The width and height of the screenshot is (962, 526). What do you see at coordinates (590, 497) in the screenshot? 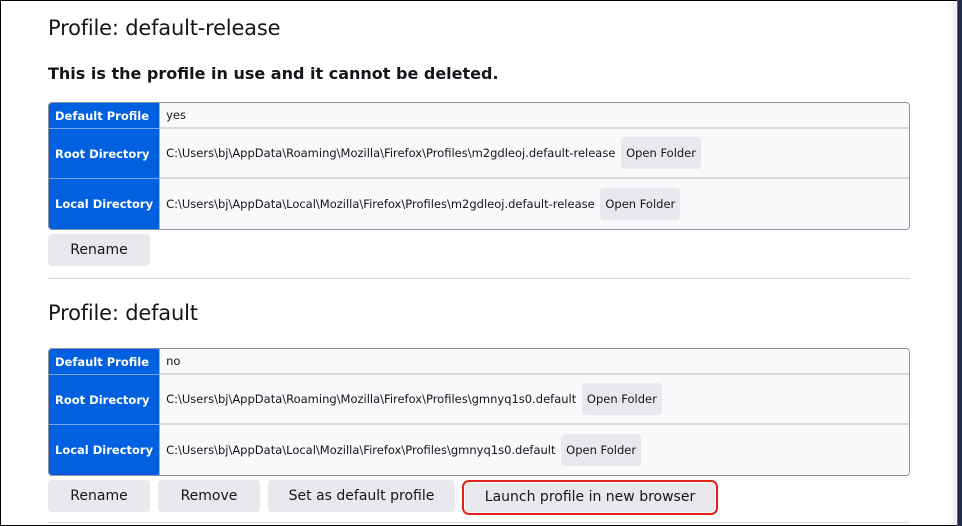
I see `launch-profile-button: Launch profile in new browser` at bounding box center [590, 497].